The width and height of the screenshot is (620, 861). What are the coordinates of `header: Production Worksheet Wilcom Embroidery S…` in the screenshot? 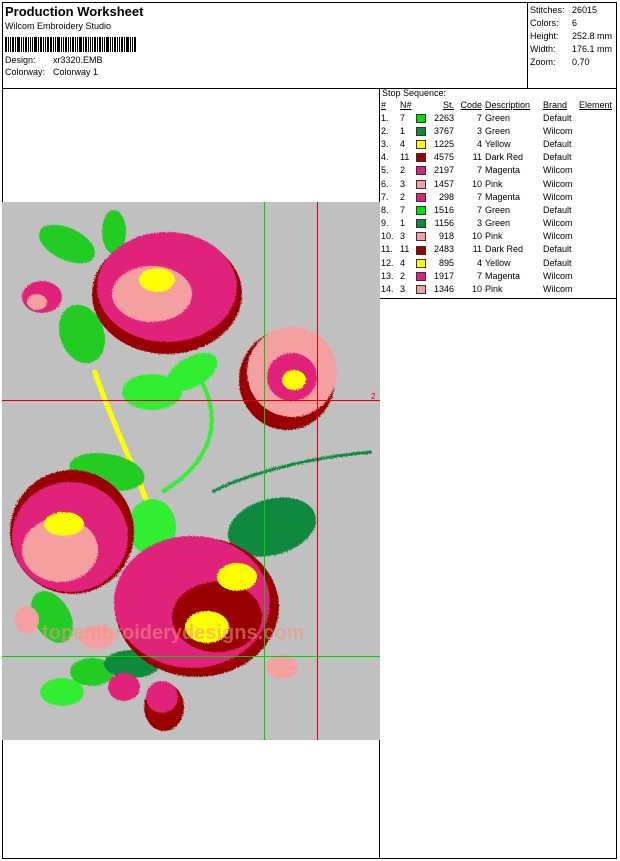 It's located at (265, 46).